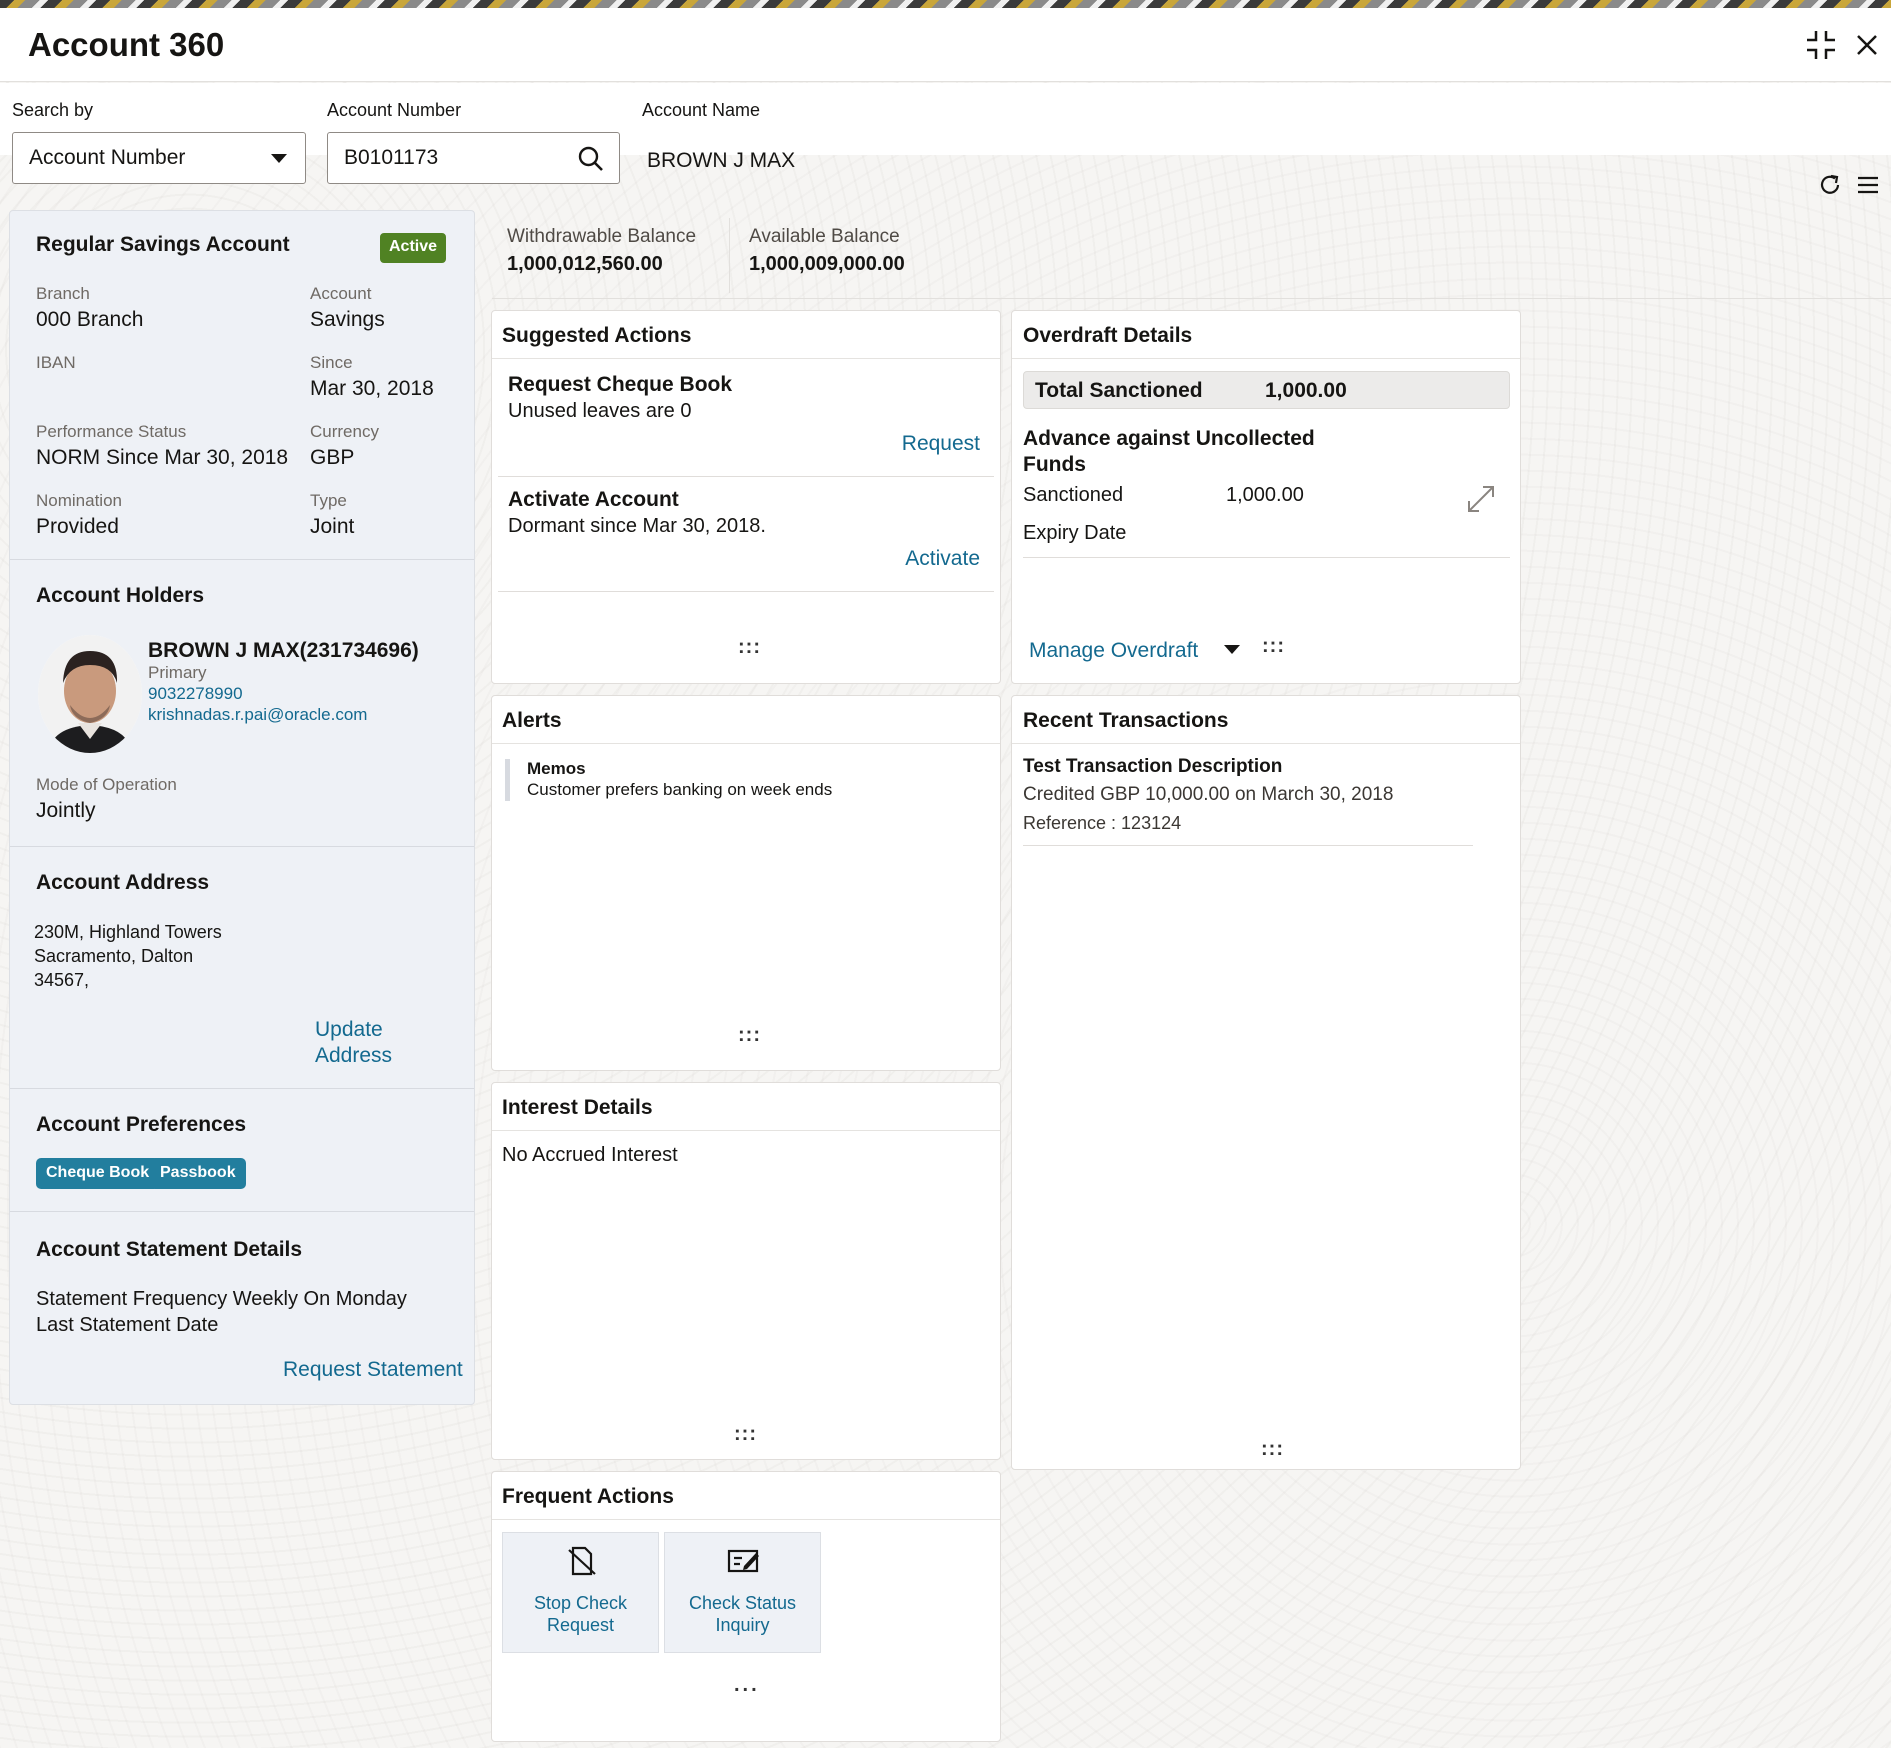  I want to click on stop-document-icon, so click(582, 1561).